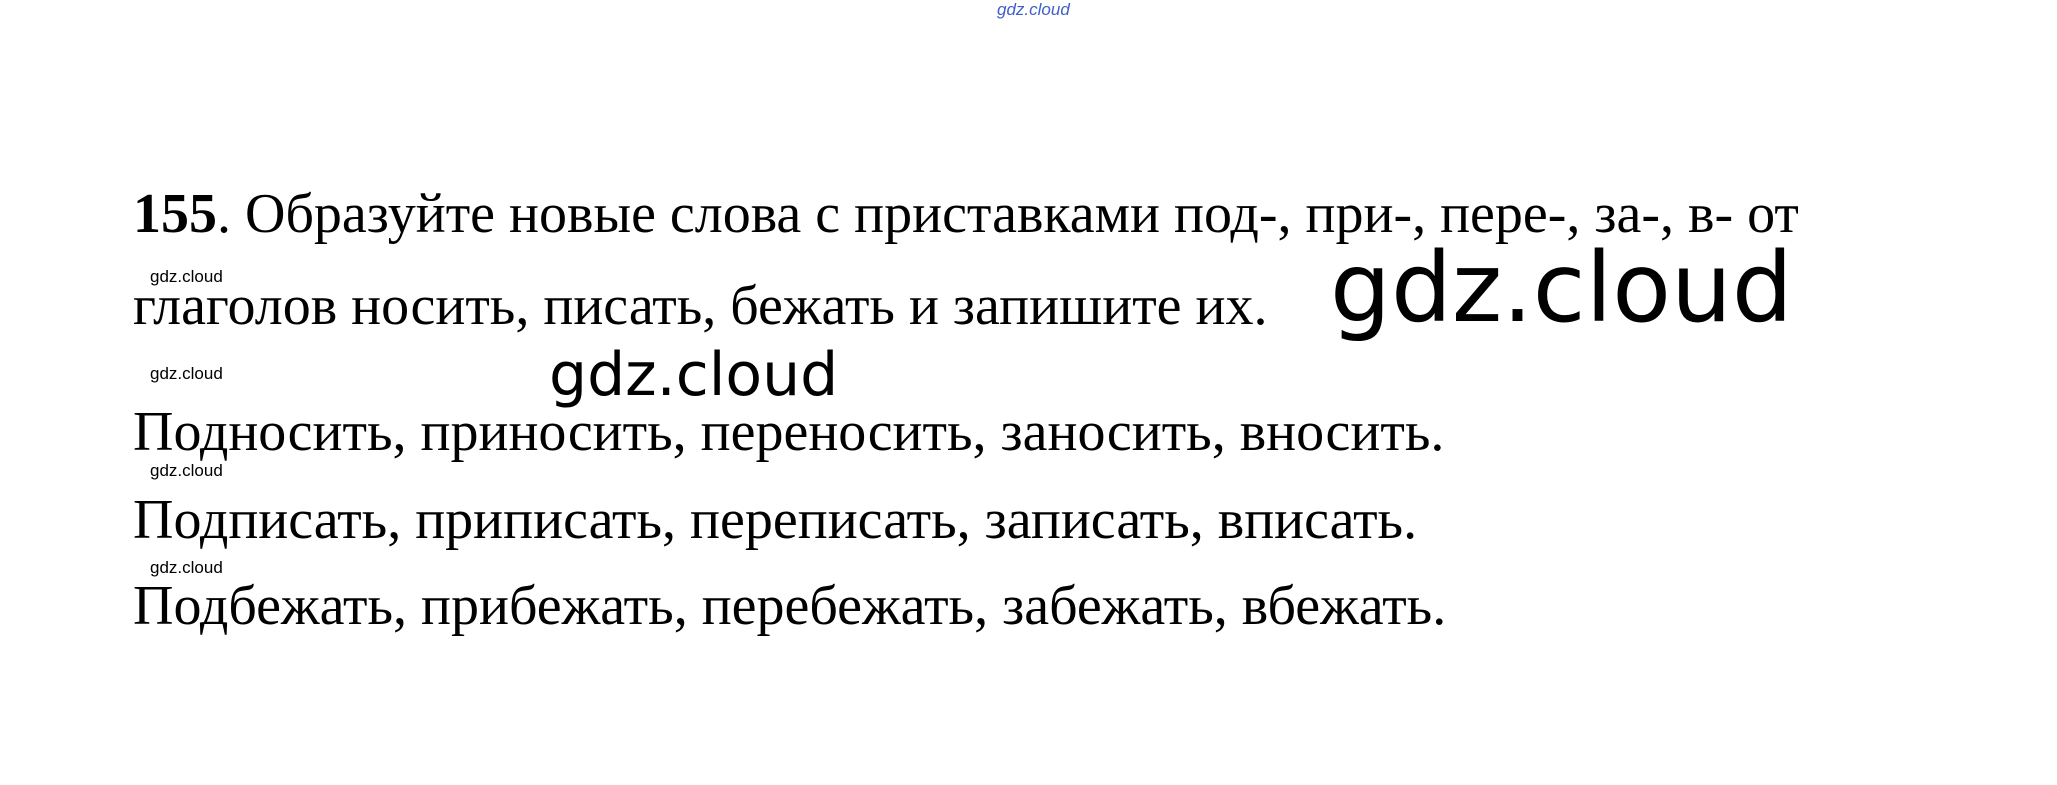 The width and height of the screenshot is (2057, 785). I want to click on watermark-small-3: gdz.cloud, so click(186, 470).